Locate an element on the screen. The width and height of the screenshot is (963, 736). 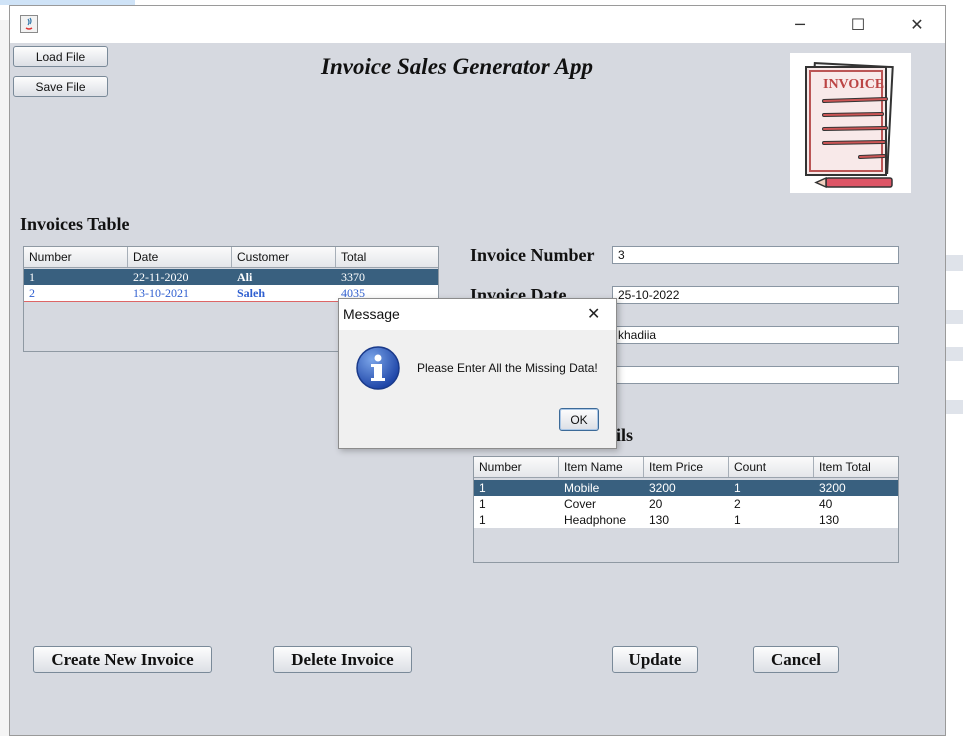
column-header-customer: Customer is located at coordinates (284, 257).